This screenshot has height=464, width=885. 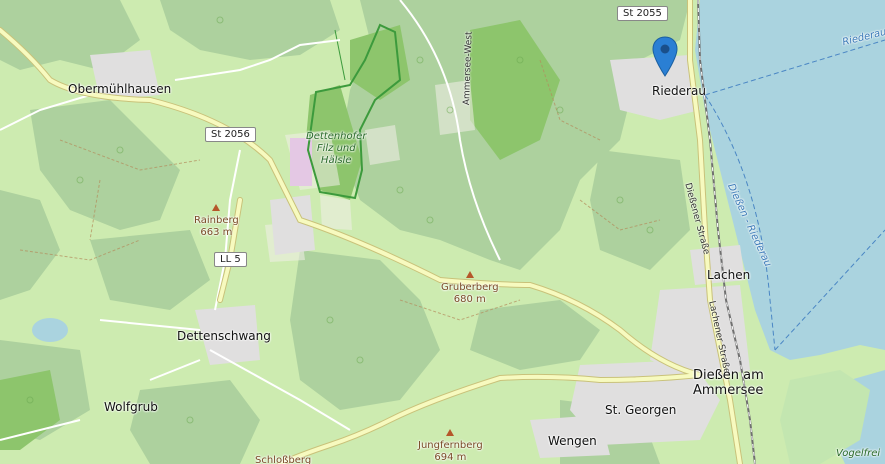 What do you see at coordinates (50, 330) in the screenshot?
I see `pond` at bounding box center [50, 330].